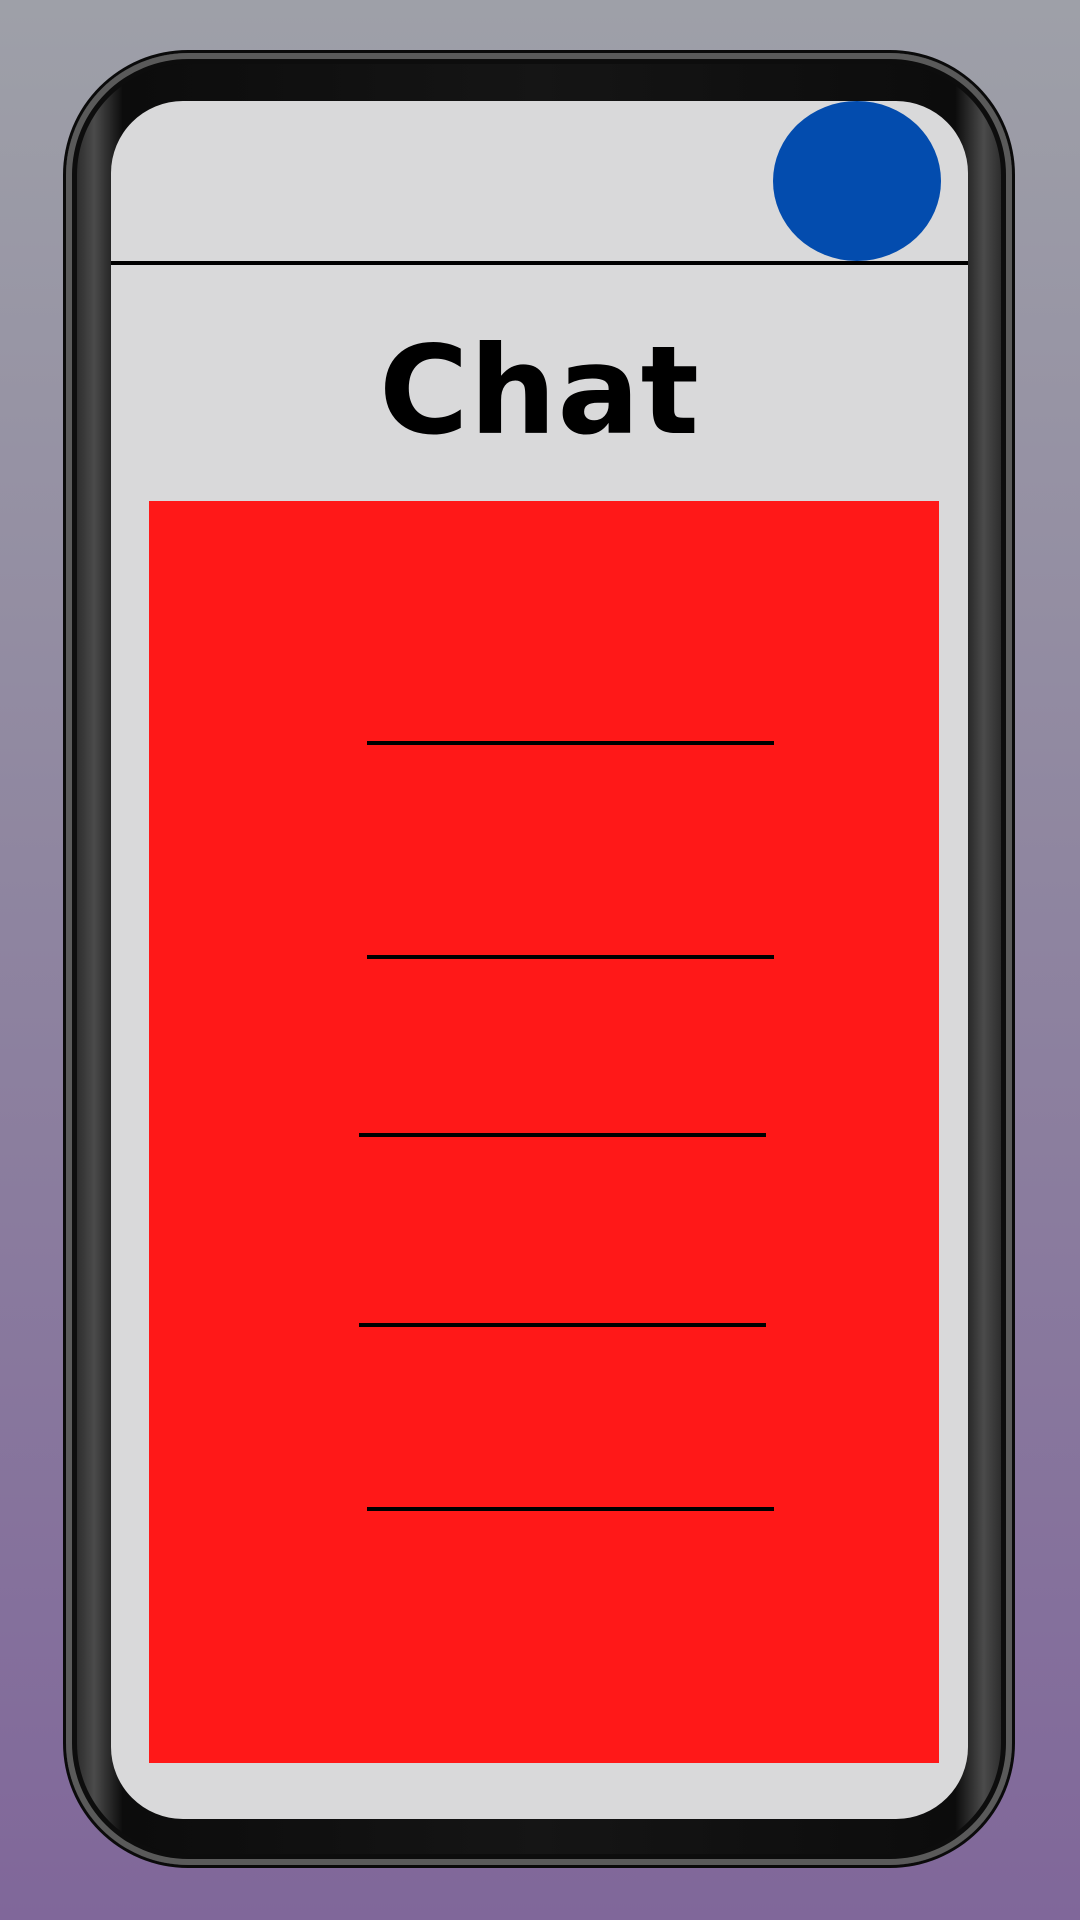 This screenshot has width=1080, height=1920. Describe the element at coordinates (857, 181) in the screenshot. I see `profile-avatar` at that location.